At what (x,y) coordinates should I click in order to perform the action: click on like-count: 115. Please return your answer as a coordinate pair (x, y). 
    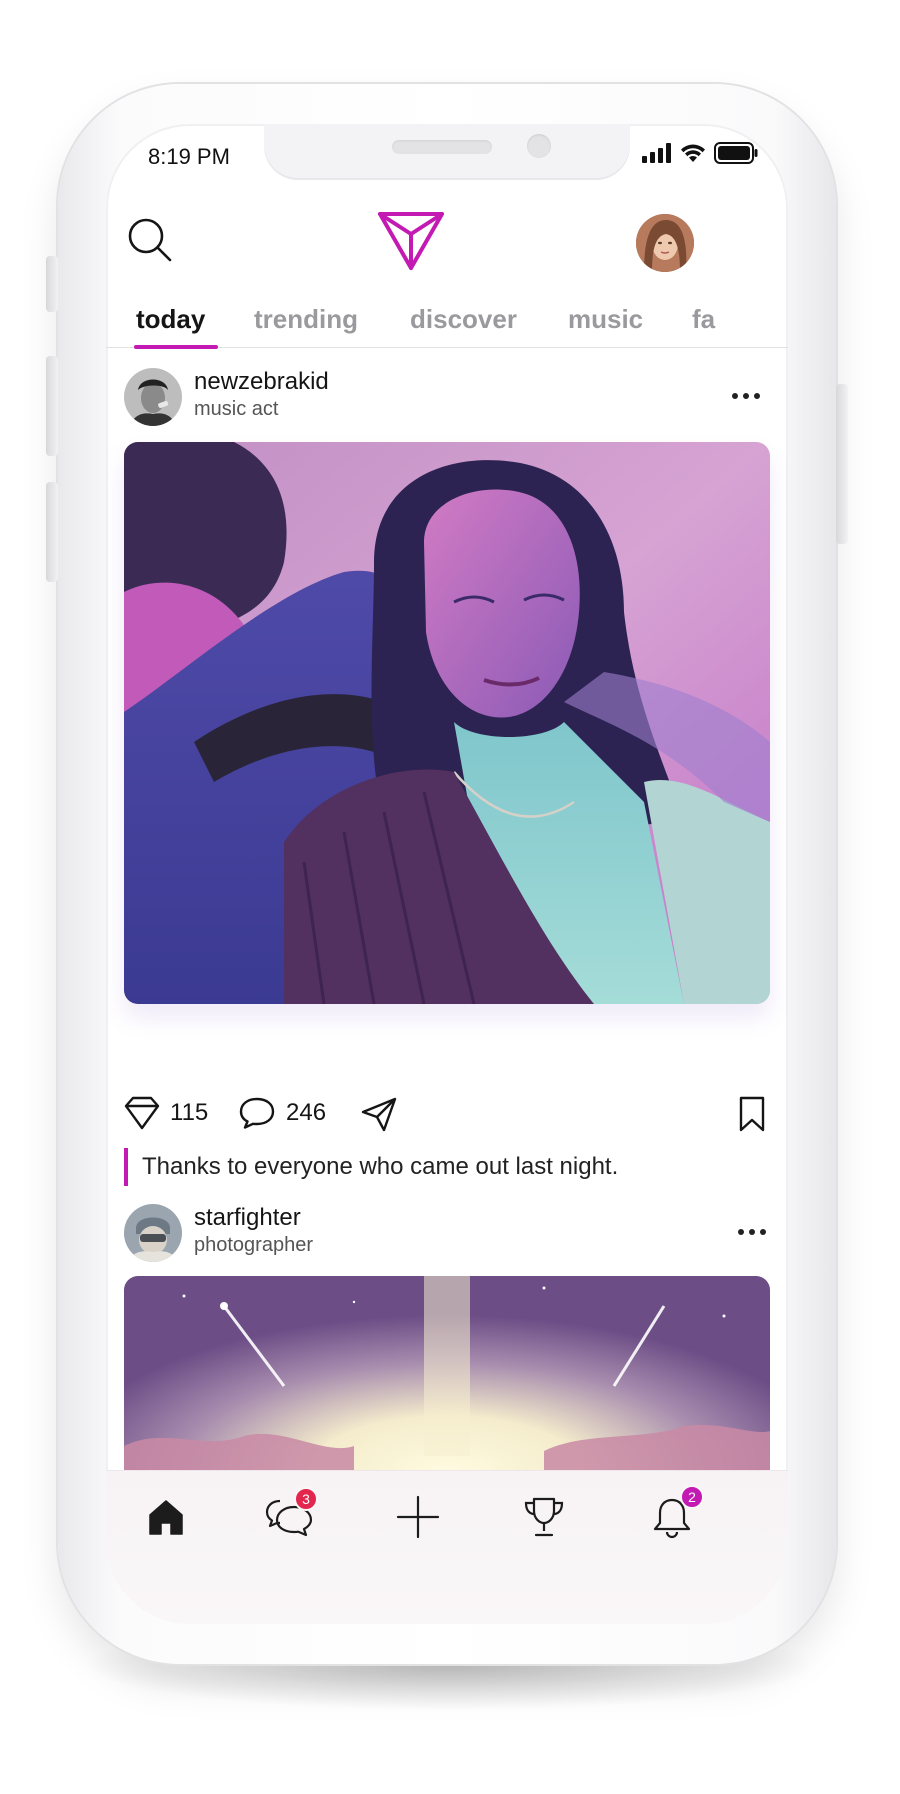
    Looking at the image, I should click on (189, 1112).